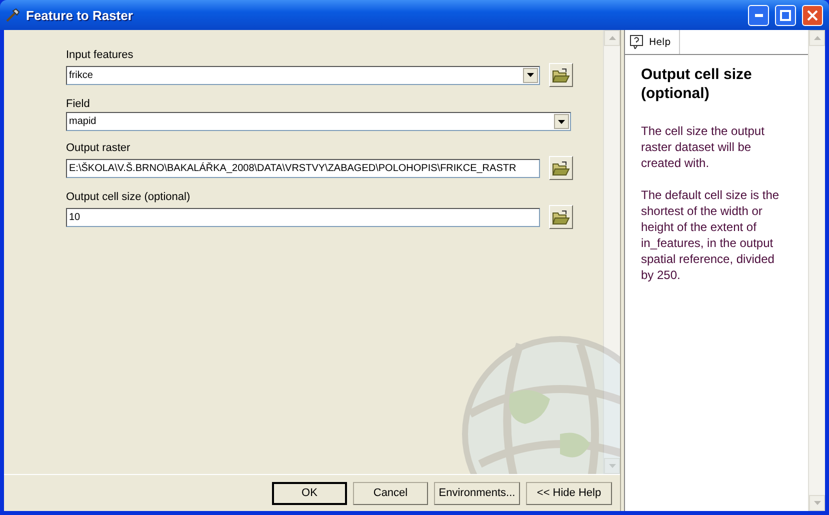 The height and width of the screenshot is (515, 829). I want to click on dialog-button: Cancel, so click(390, 493).